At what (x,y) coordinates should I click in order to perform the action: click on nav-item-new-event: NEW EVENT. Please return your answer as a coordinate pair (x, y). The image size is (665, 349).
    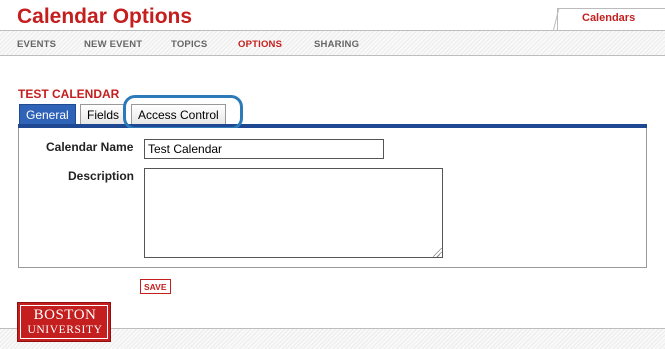
    Looking at the image, I should click on (113, 44).